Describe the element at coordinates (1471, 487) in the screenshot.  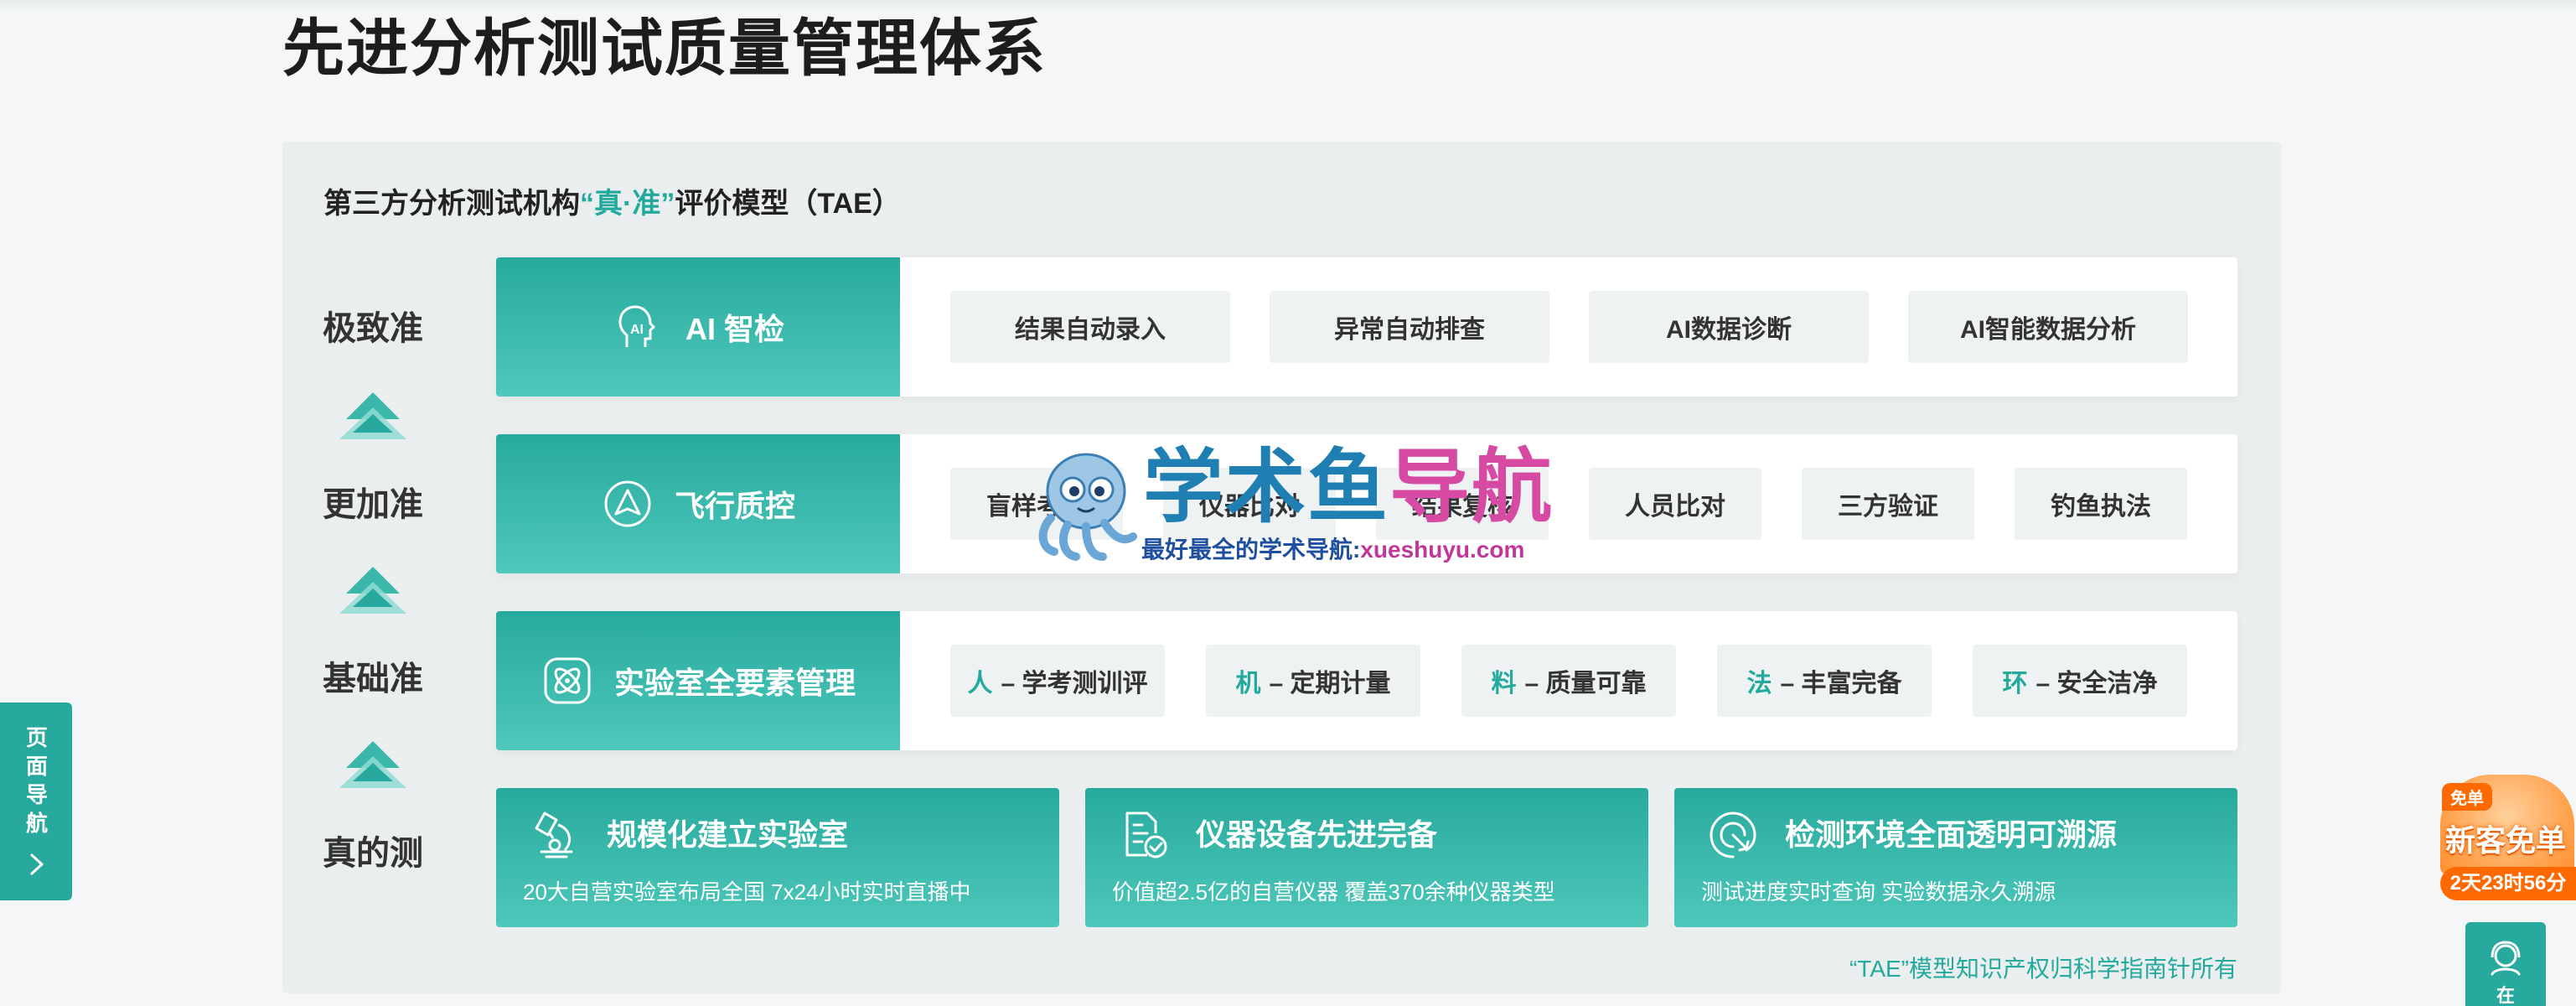
I see `watermark-title-b: 导航` at that location.